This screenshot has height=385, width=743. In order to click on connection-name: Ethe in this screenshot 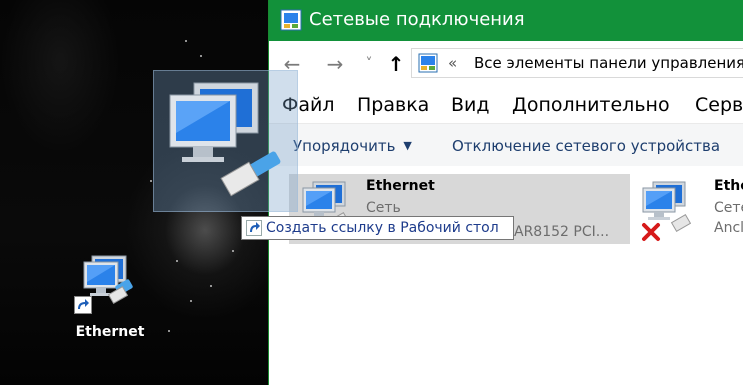, I will do `click(728, 186)`.